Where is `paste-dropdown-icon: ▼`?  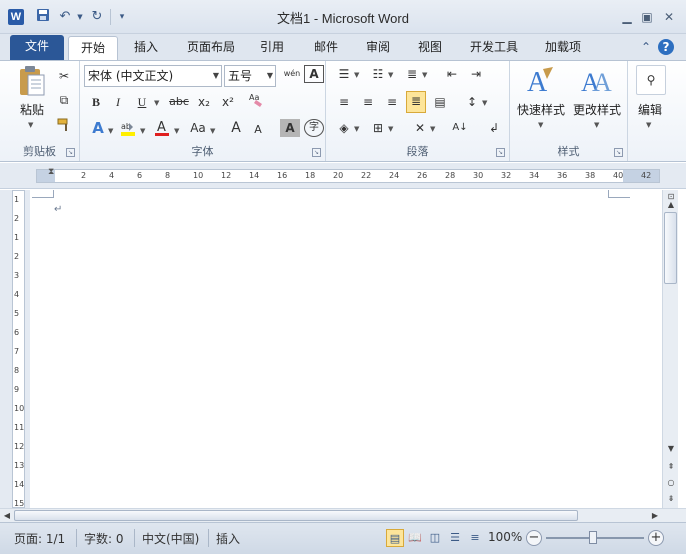
paste-dropdown-icon: ▼ is located at coordinates (30, 125).